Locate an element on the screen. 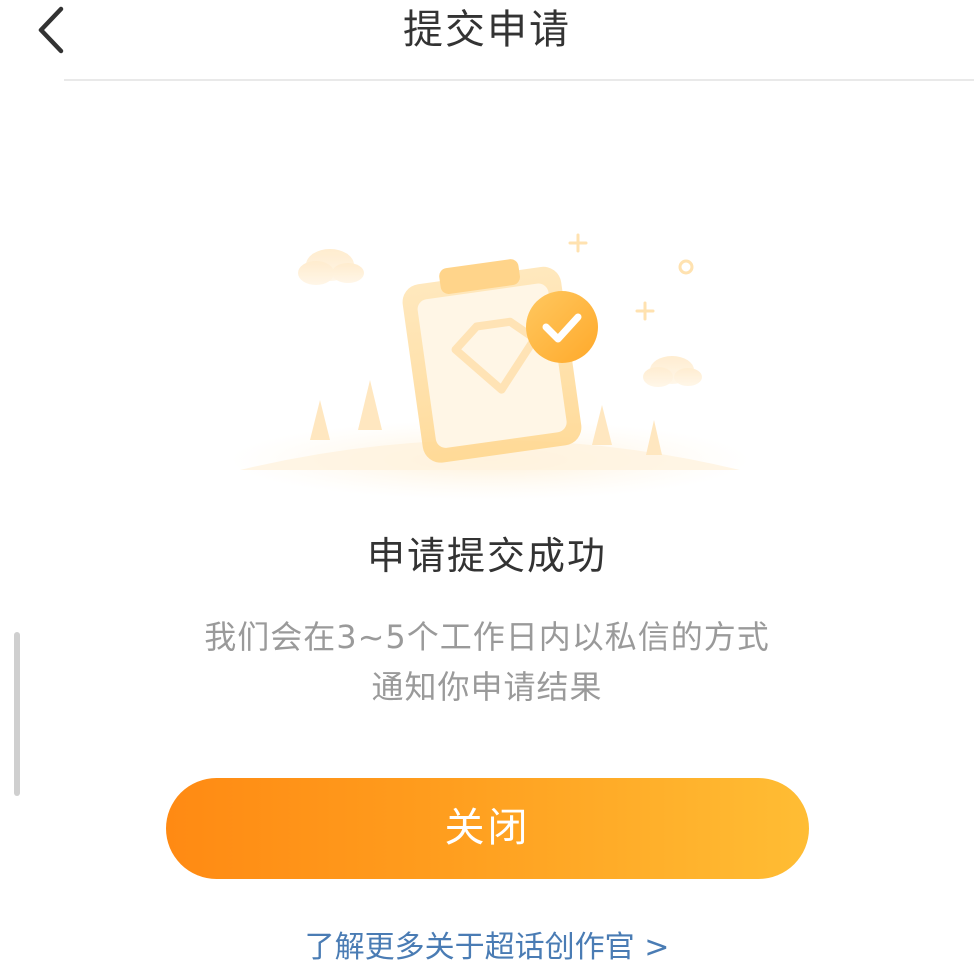 The width and height of the screenshot is (974, 974). nav-header: 提交申请 is located at coordinates (487, 40).